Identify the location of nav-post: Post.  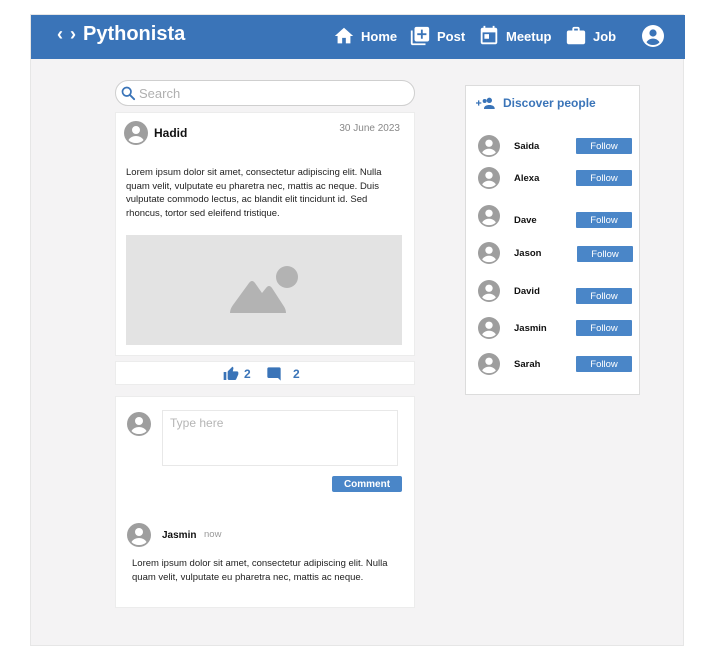
(437, 36).